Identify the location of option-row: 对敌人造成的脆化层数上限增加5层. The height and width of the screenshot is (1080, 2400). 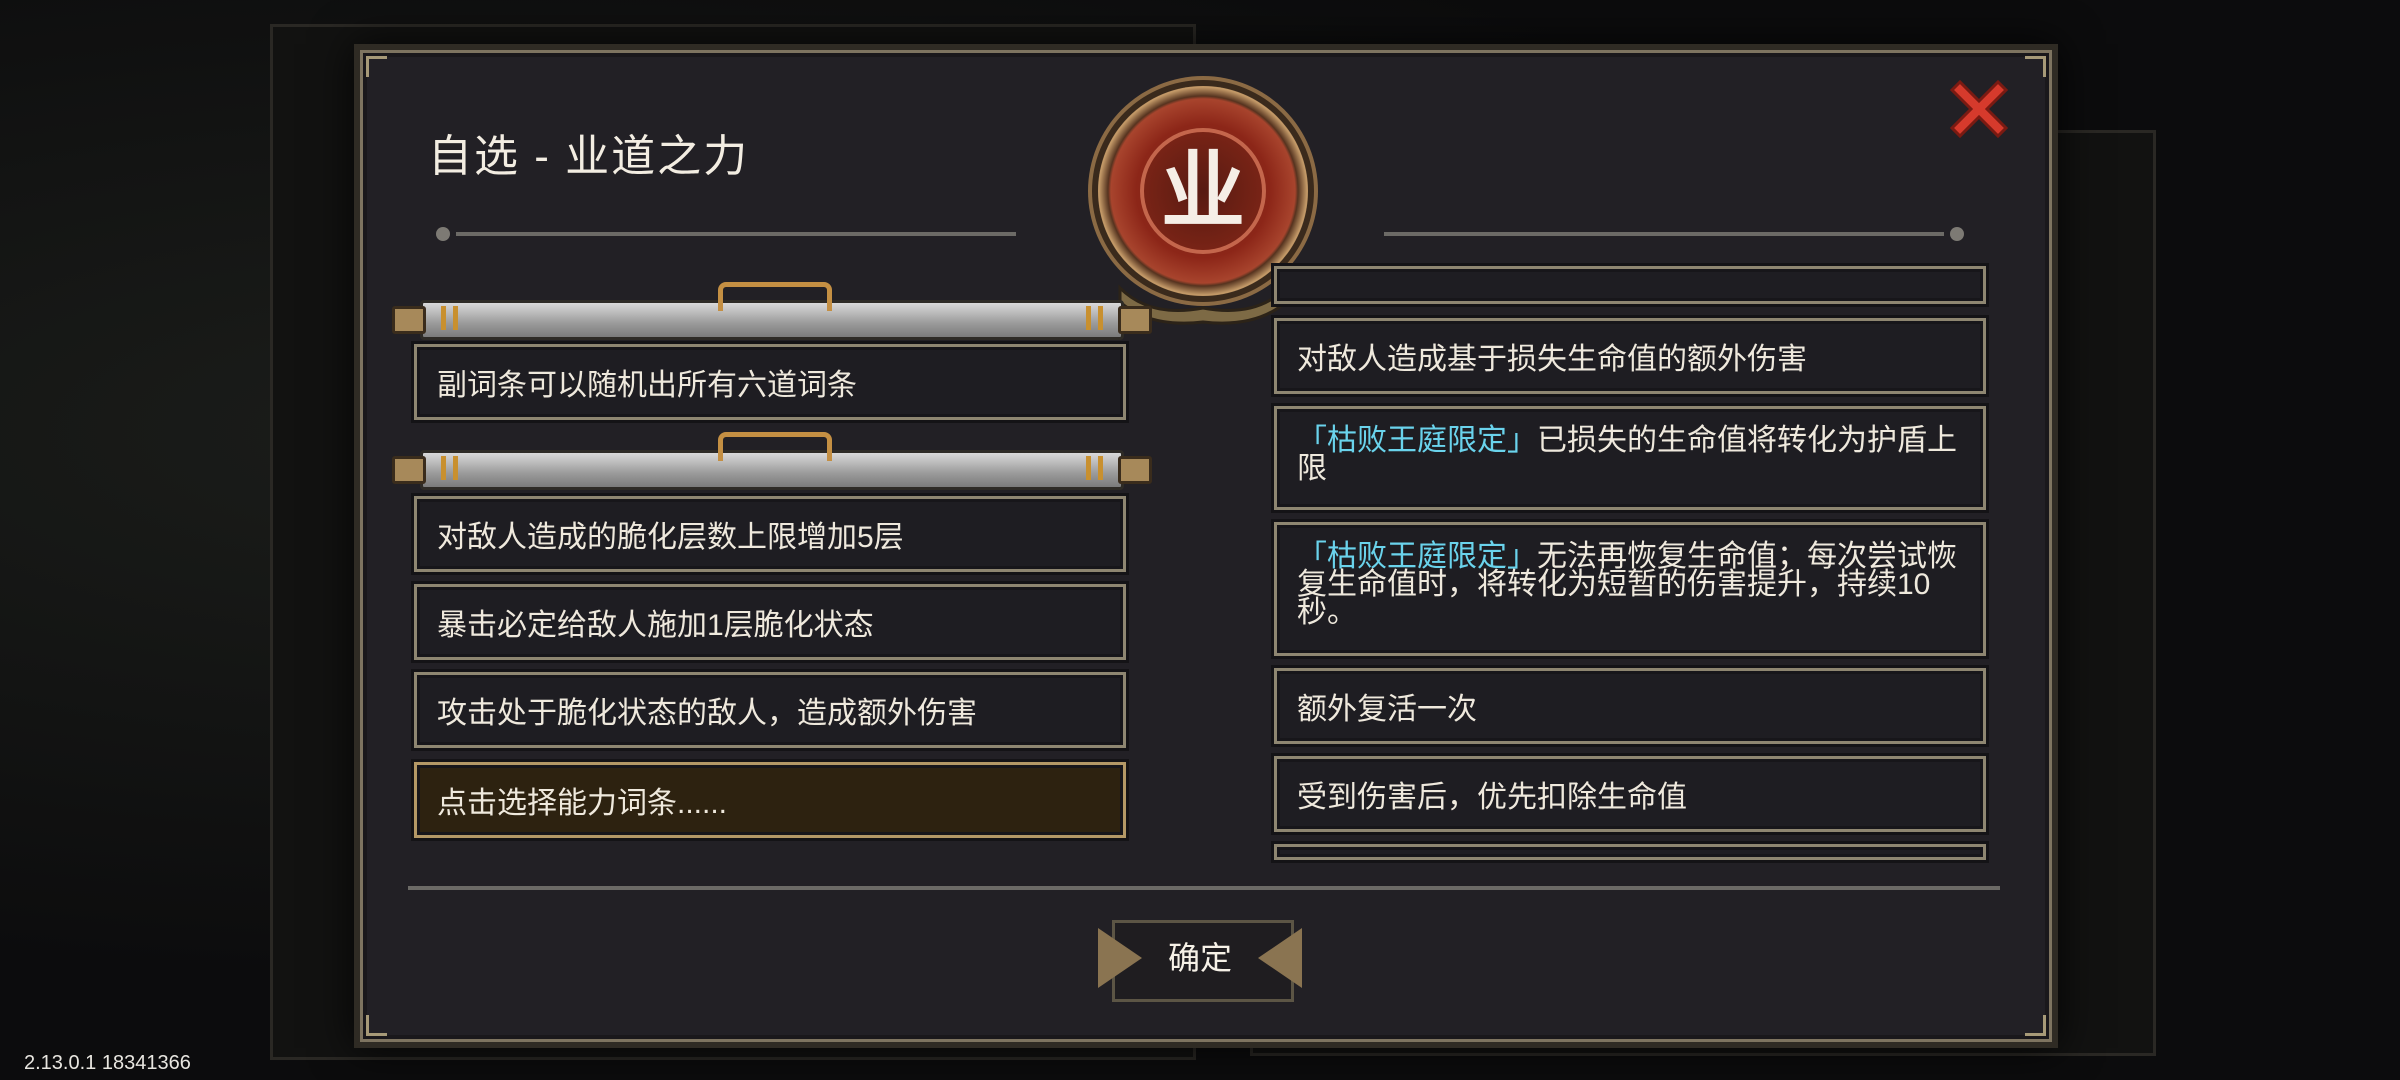
(770, 534).